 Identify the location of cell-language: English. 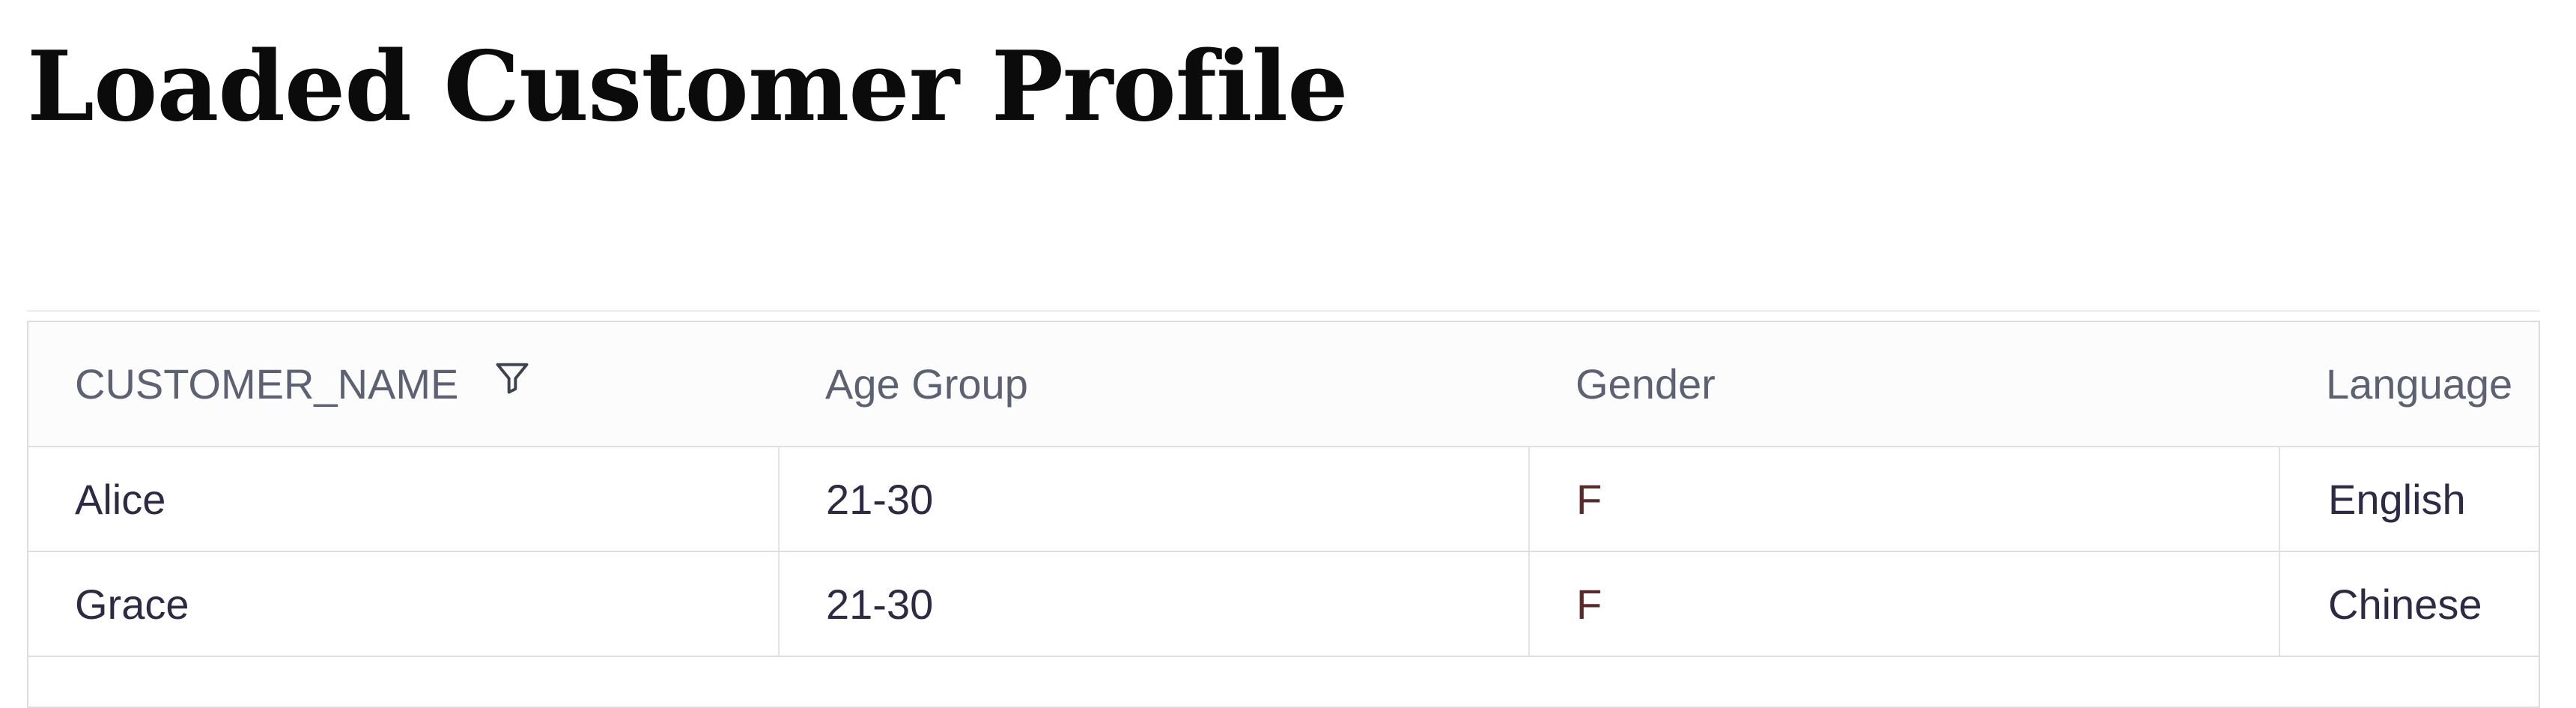
(2409, 499).